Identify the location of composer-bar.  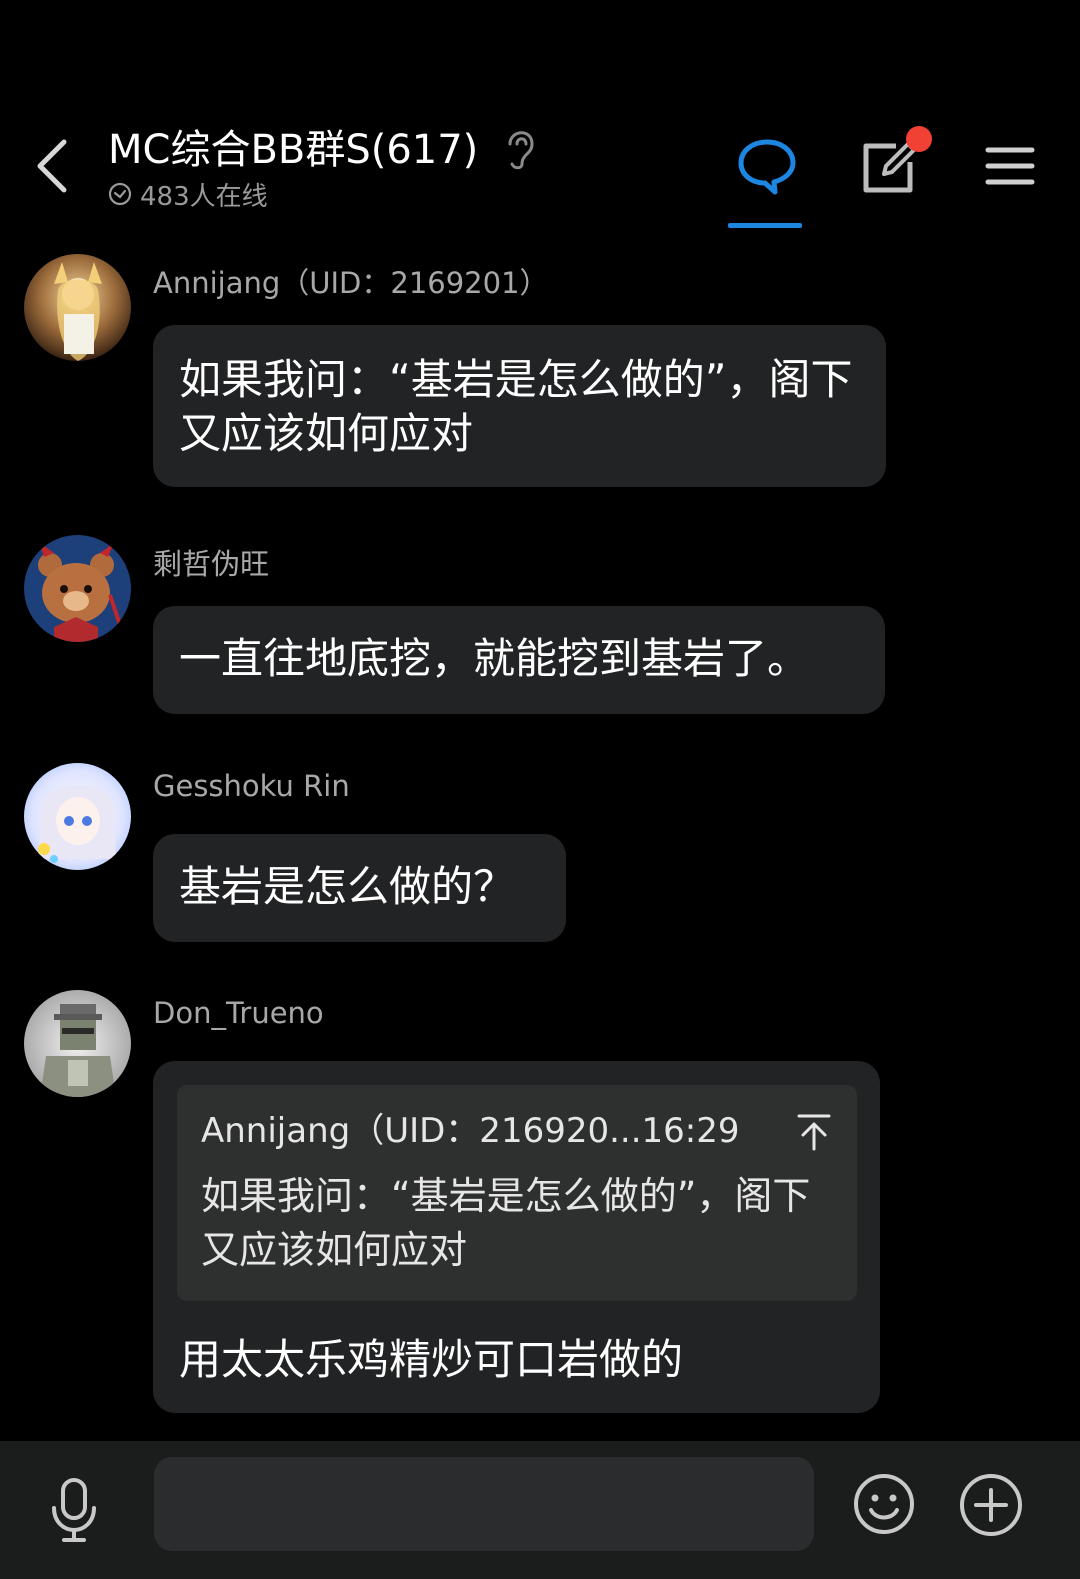
(540, 1510).